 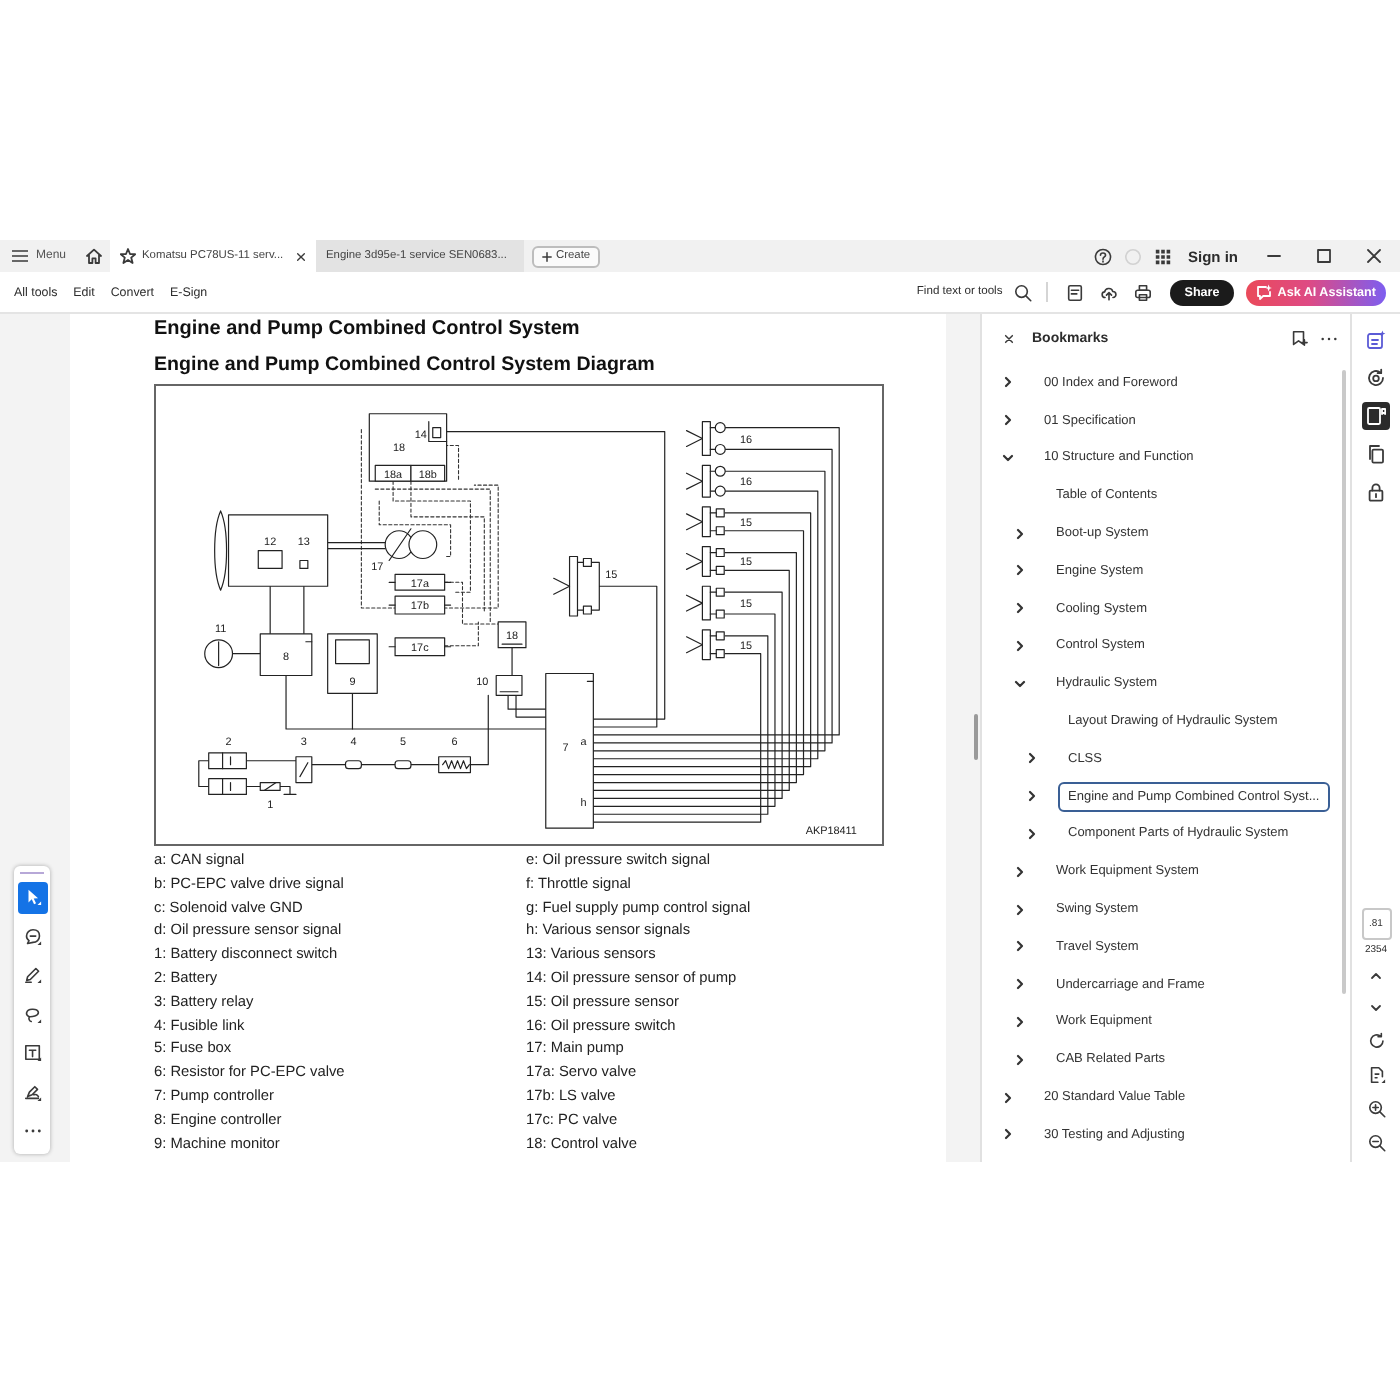 What do you see at coordinates (1376, 976) in the screenshot?
I see `chevron-up-icon` at bounding box center [1376, 976].